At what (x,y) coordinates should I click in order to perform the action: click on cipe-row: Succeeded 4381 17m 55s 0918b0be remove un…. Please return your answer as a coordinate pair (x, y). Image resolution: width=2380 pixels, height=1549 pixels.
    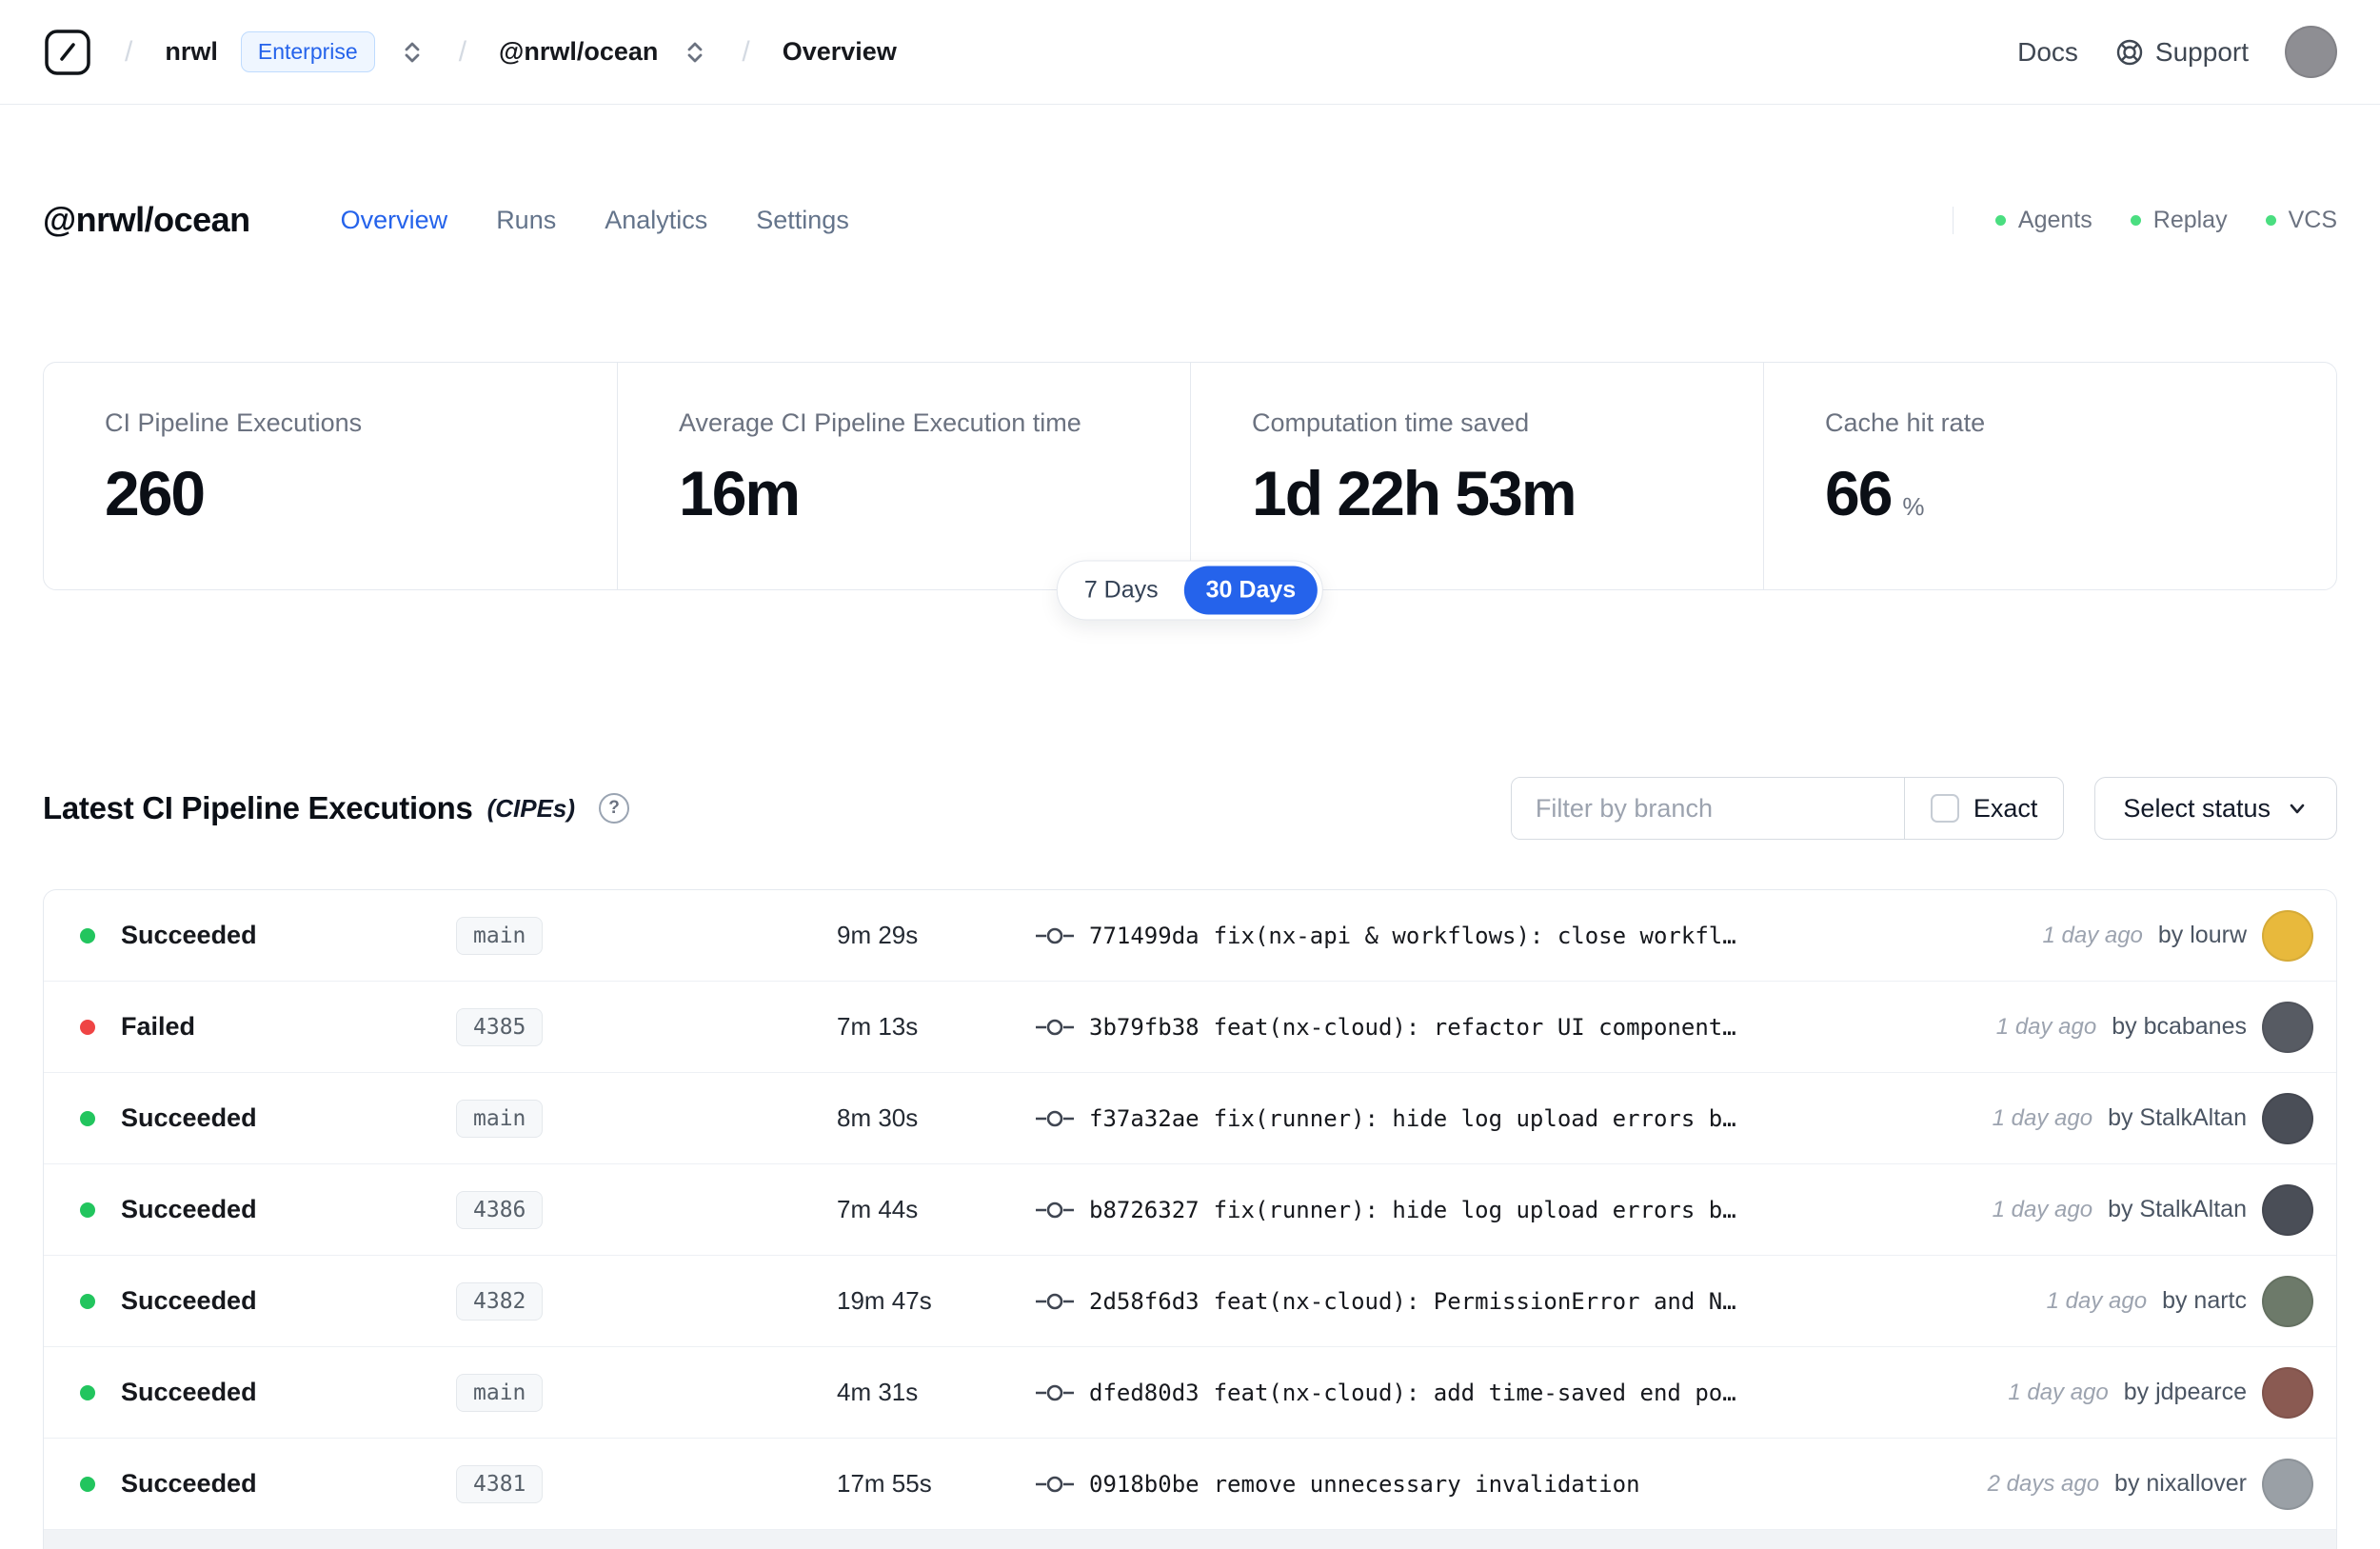
    Looking at the image, I should click on (1190, 1484).